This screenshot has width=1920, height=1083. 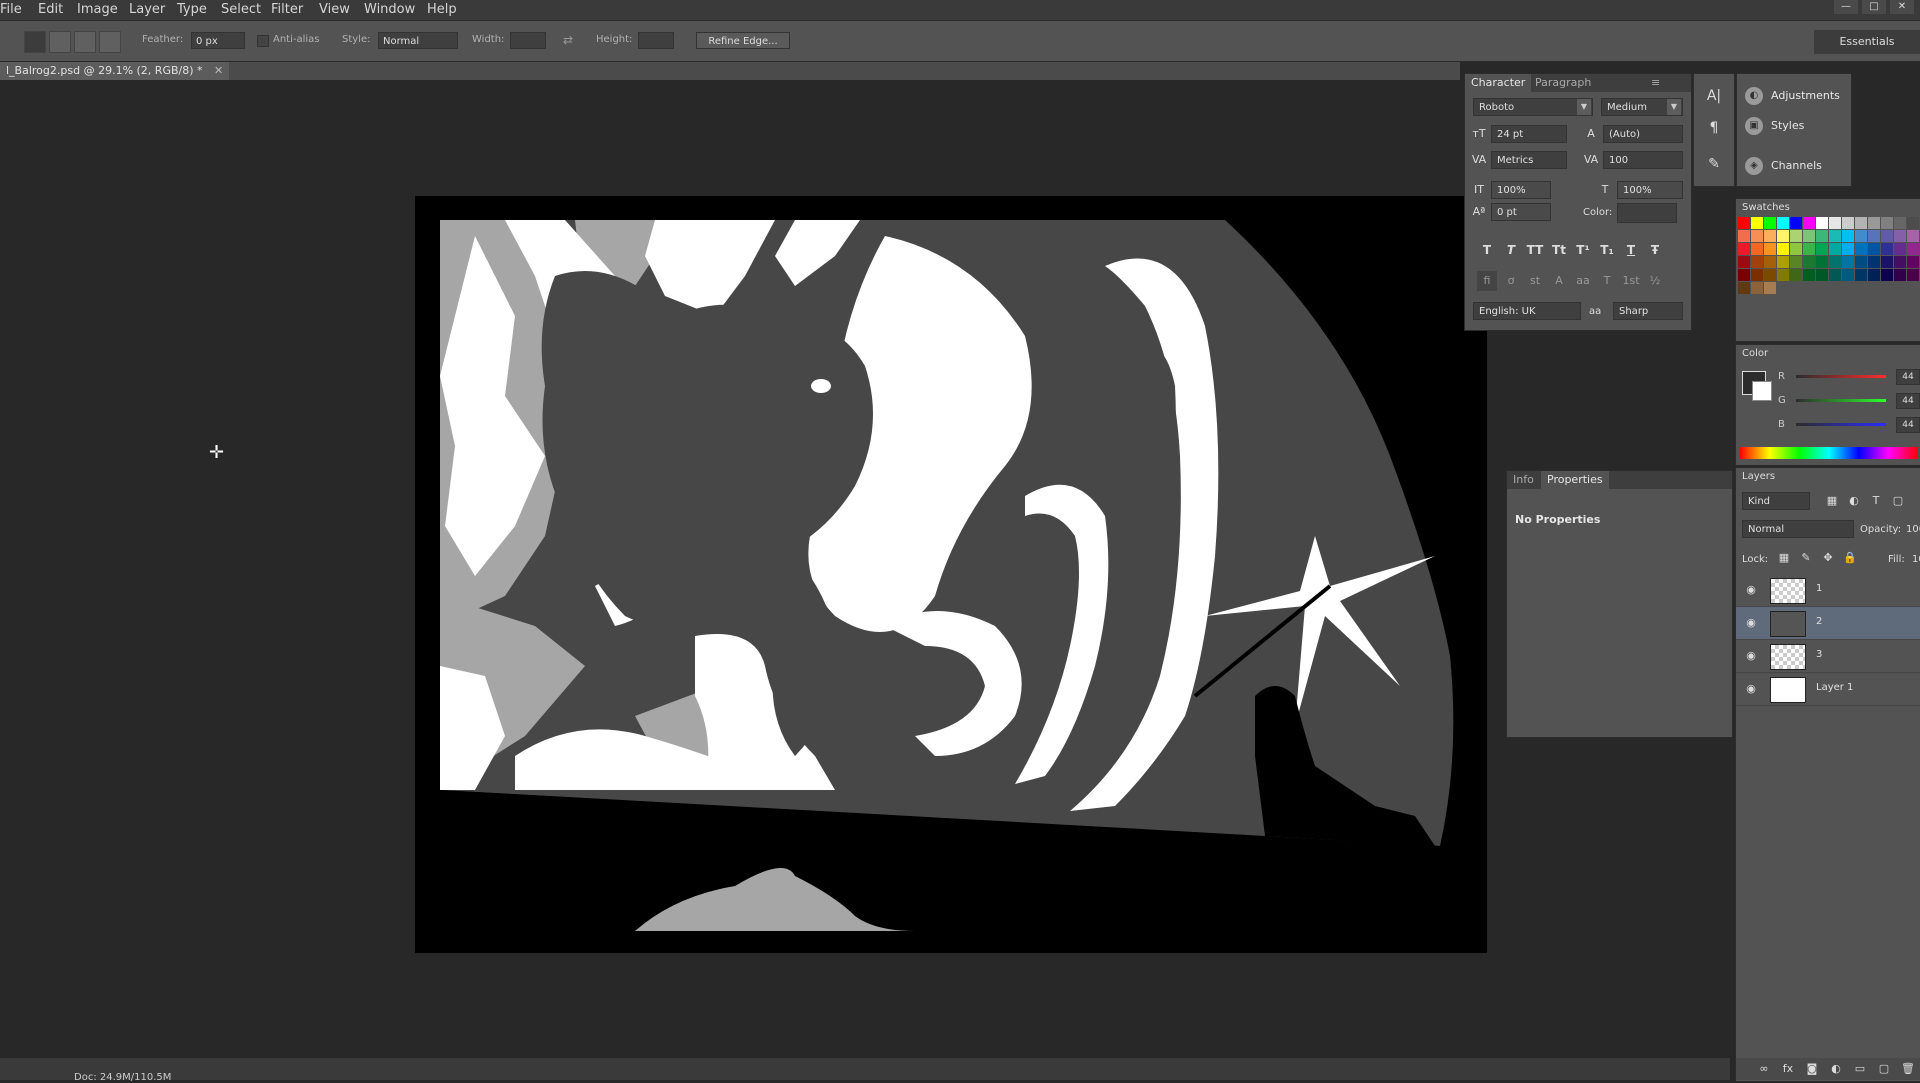 I want to click on filter-adjustment-icon: ◐, so click(x=1854, y=501).